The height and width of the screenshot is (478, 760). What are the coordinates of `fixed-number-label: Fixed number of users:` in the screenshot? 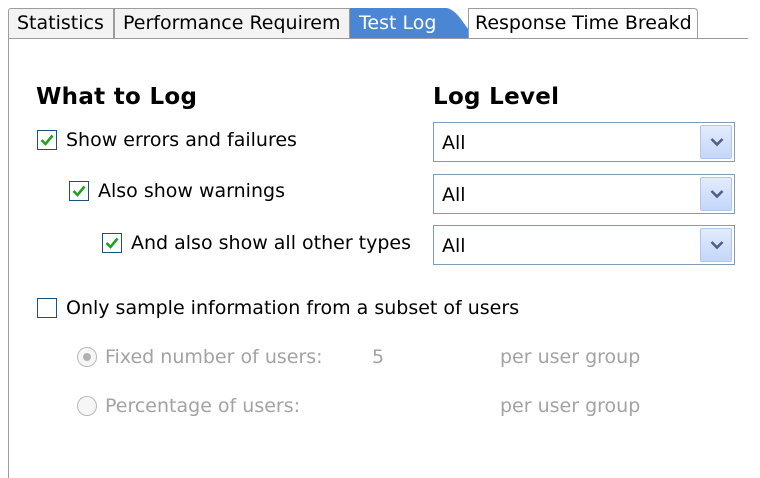 It's located at (214, 357).